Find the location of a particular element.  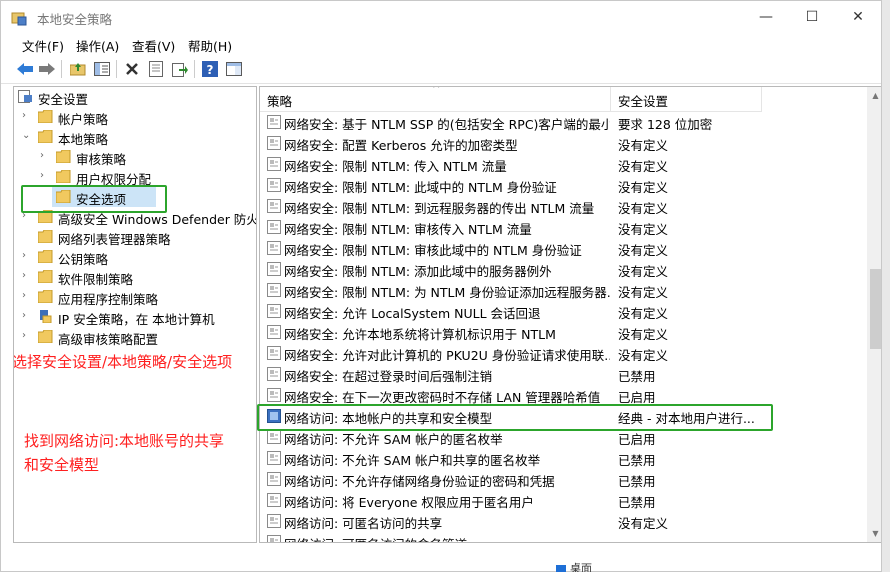

back-icon is located at coordinates (25, 69).